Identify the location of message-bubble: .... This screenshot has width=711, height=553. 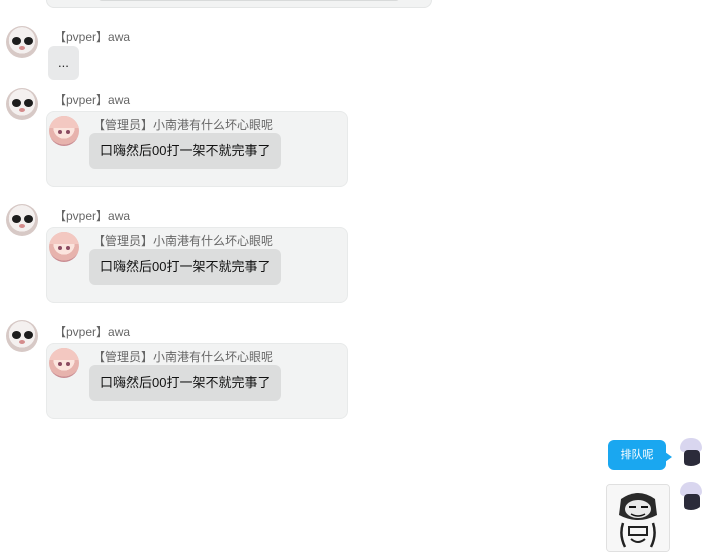
(63, 63).